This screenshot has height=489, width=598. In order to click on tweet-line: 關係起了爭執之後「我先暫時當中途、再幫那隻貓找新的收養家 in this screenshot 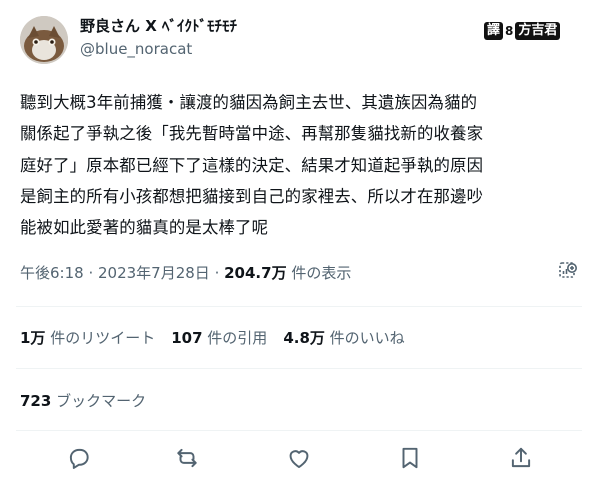, I will do `click(252, 134)`.